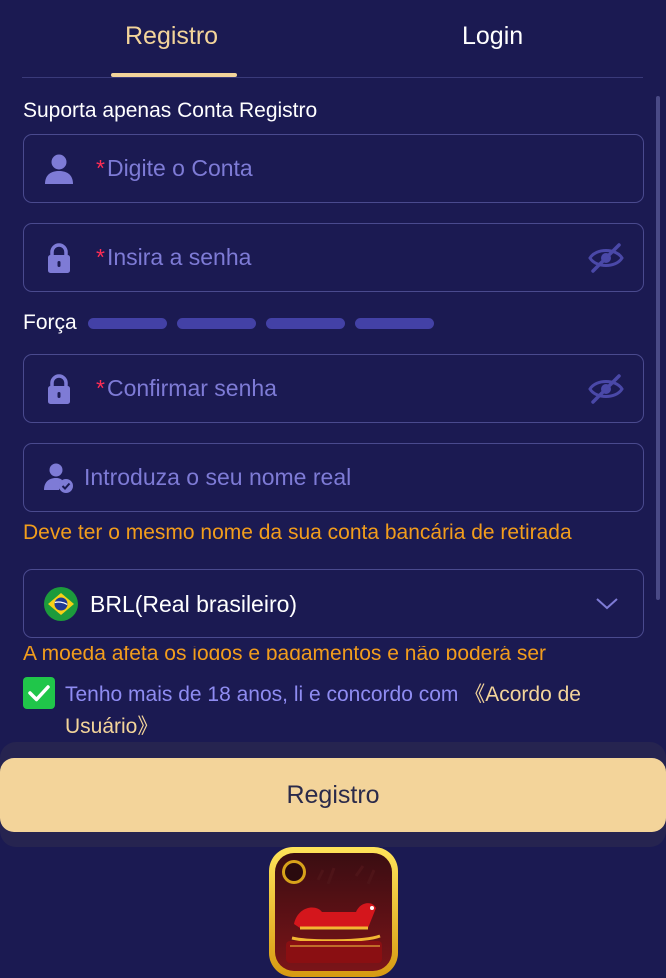 This screenshot has height=978, width=666. I want to click on brazil-flag-icon, so click(61, 604).